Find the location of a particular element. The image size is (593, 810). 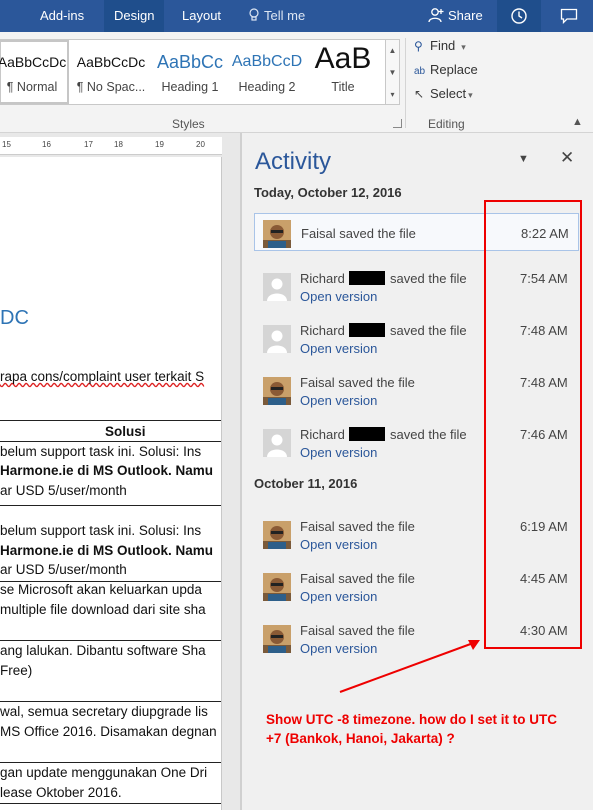

pane-options-icon: ▼ is located at coordinates (523, 159).